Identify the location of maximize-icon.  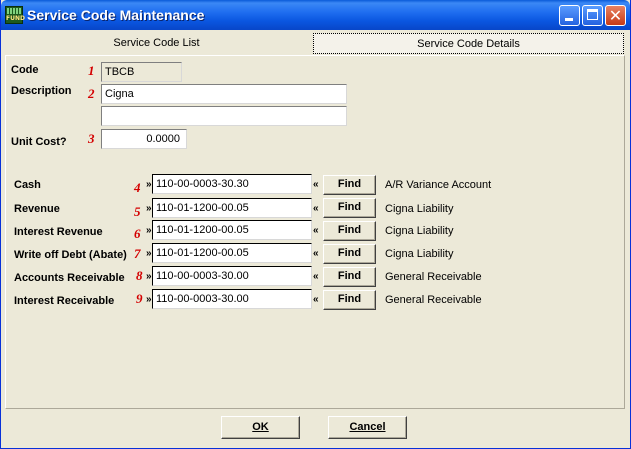
(592, 14).